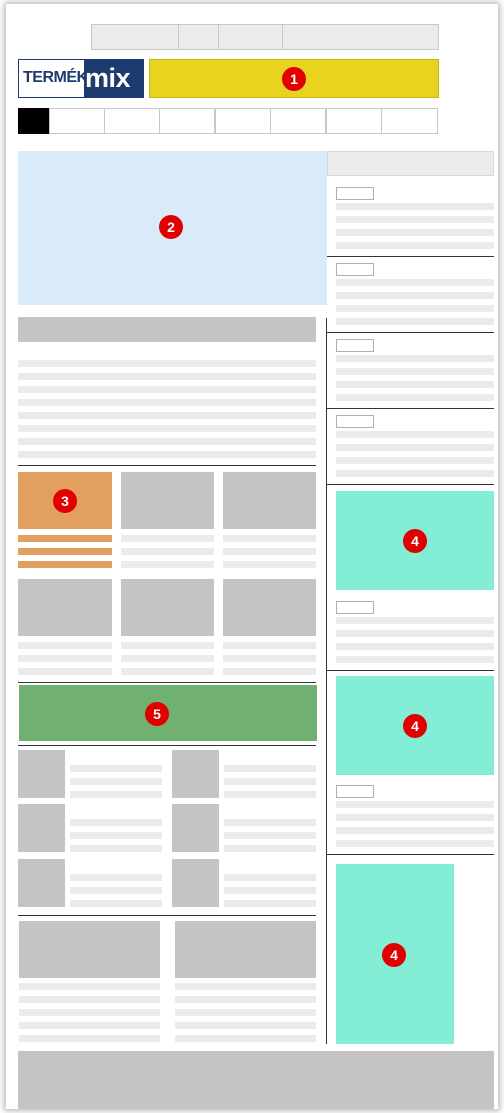 This screenshot has height=1113, width=504. Describe the element at coordinates (410, 163) in the screenshot. I see `sidebar-header` at that location.